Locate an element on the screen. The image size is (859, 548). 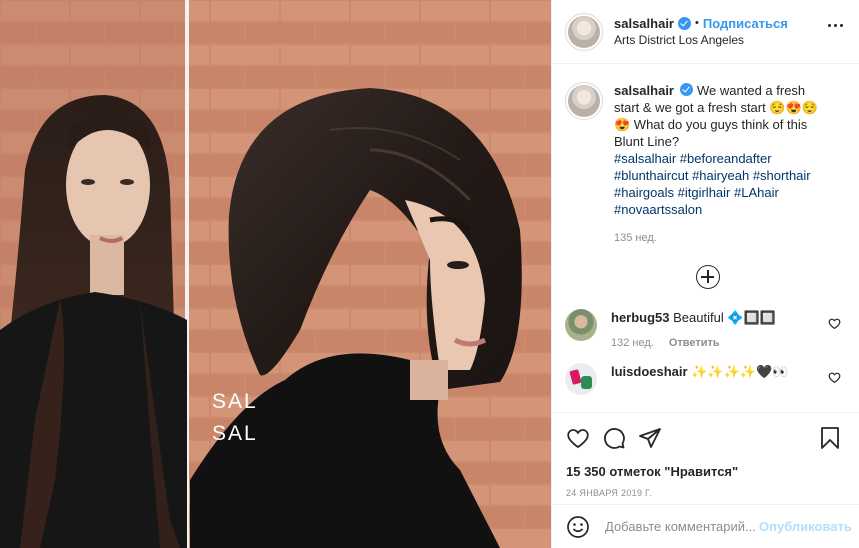
emoji-icon is located at coordinates (578, 527).